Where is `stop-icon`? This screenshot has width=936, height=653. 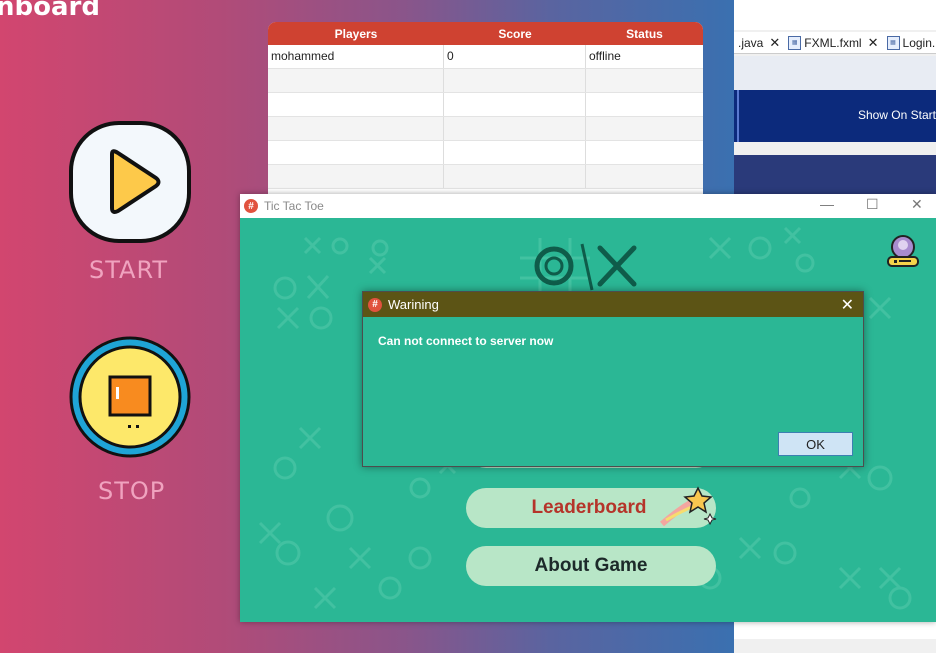
stop-icon is located at coordinates (130, 397).